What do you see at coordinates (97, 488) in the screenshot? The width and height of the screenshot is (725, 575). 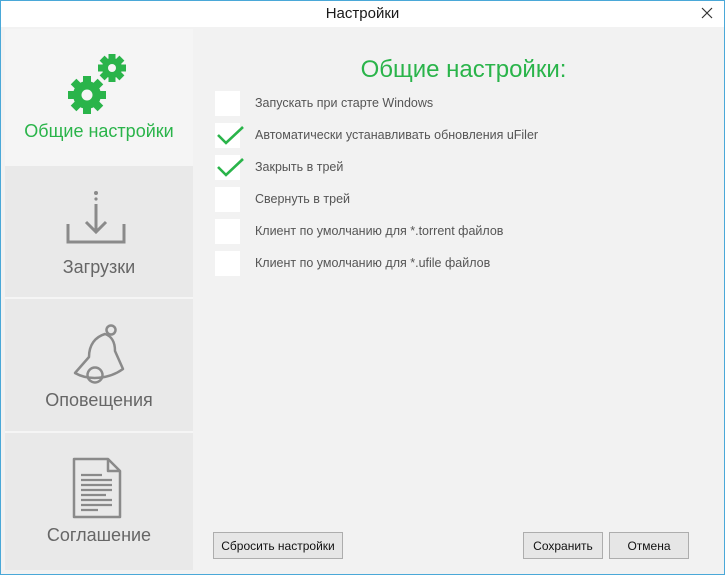 I see `document-icon` at bounding box center [97, 488].